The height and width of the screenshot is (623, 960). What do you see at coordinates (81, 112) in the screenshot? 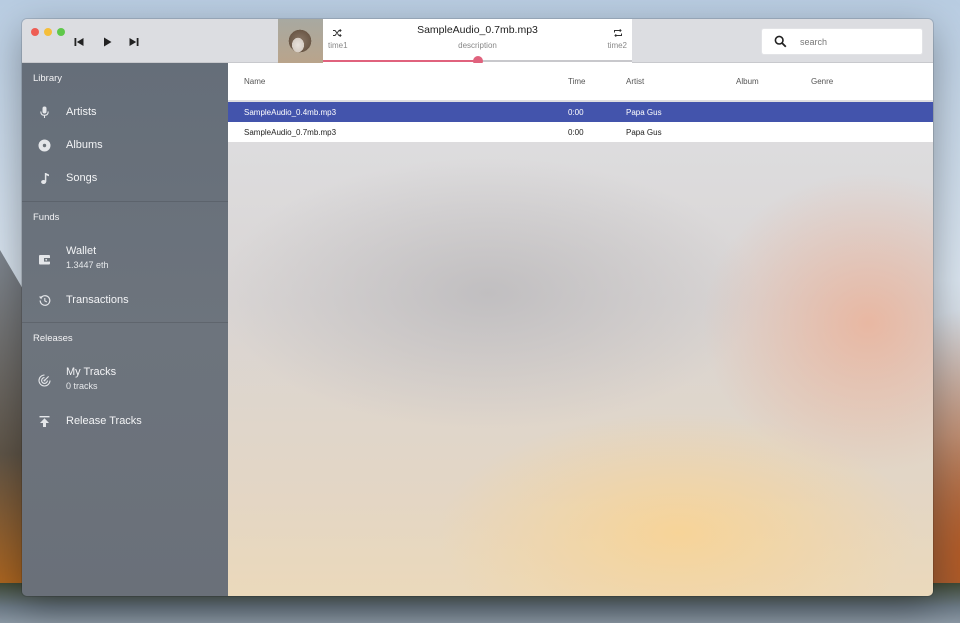
I see `sidebar-item-label: Artists` at bounding box center [81, 112].